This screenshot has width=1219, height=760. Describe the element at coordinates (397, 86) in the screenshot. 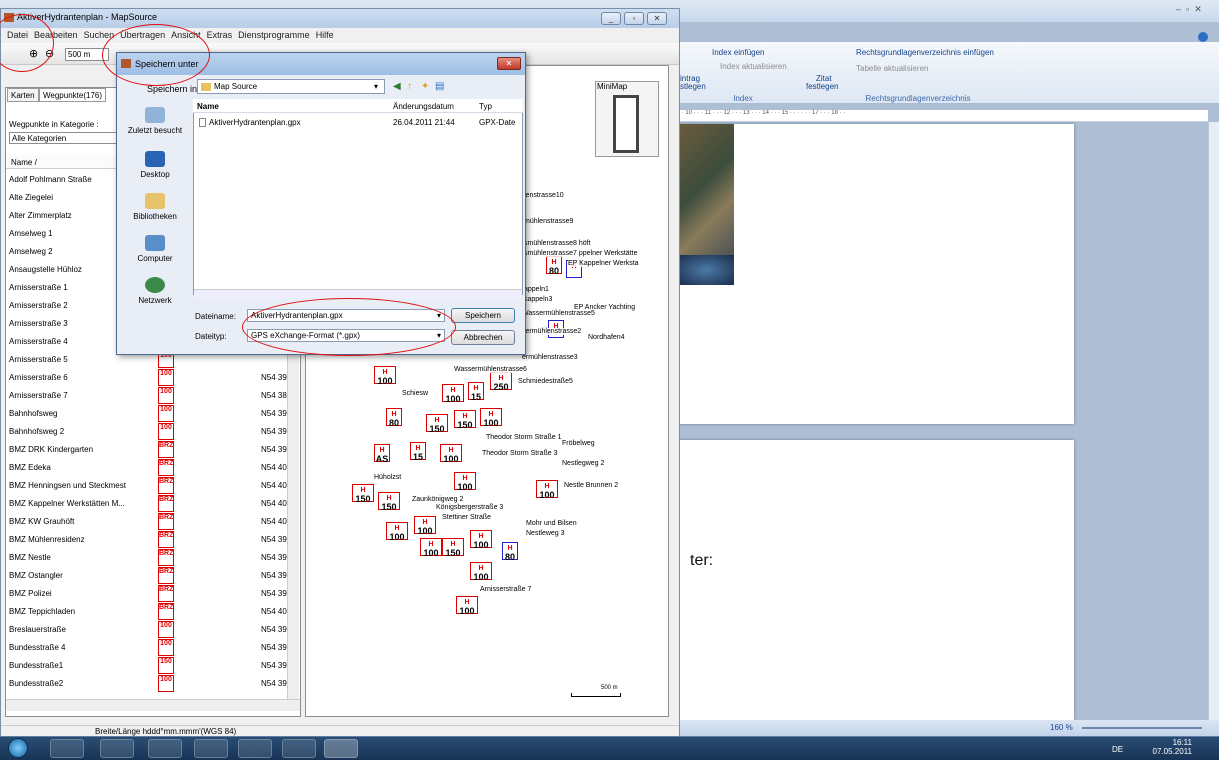

I see `back-icon: ◀` at that location.